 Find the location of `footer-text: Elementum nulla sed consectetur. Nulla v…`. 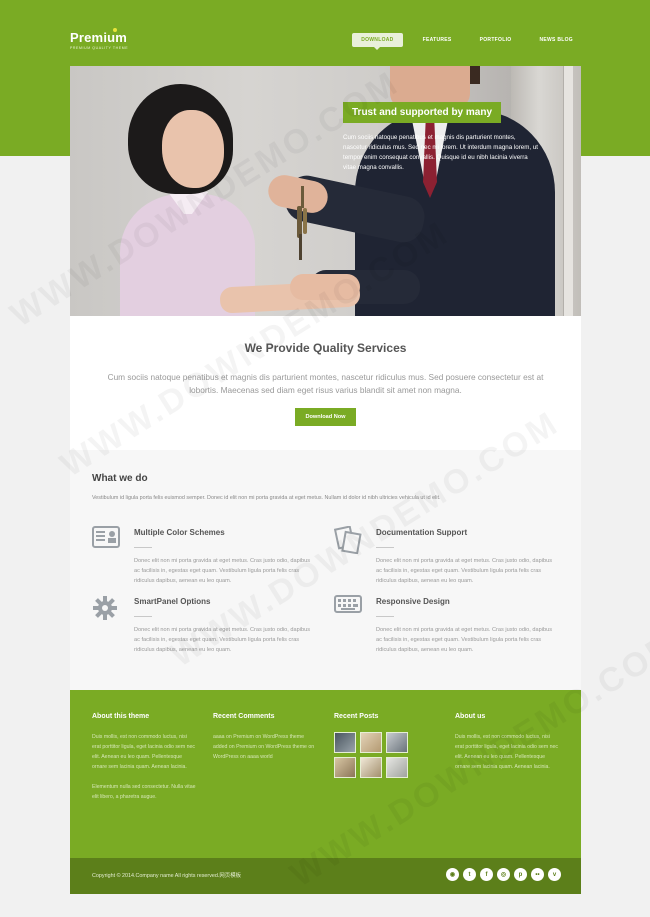

footer-text: Elementum nulla sed consectetur. Nulla v… is located at coordinates (144, 792).